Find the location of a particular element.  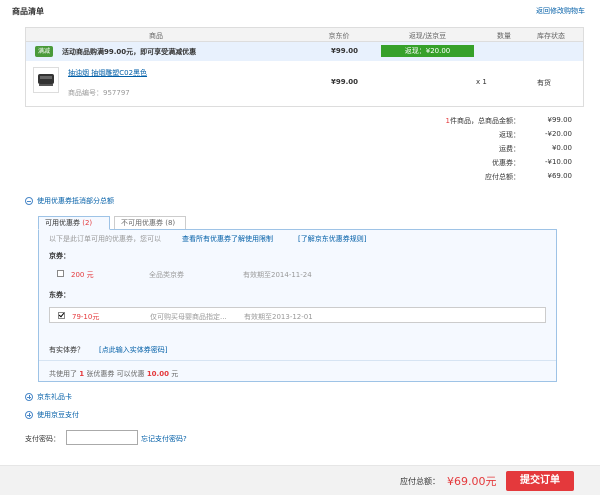

promo-text: 活动商品购满99.00元，即可享受满减优惠 is located at coordinates (129, 52).